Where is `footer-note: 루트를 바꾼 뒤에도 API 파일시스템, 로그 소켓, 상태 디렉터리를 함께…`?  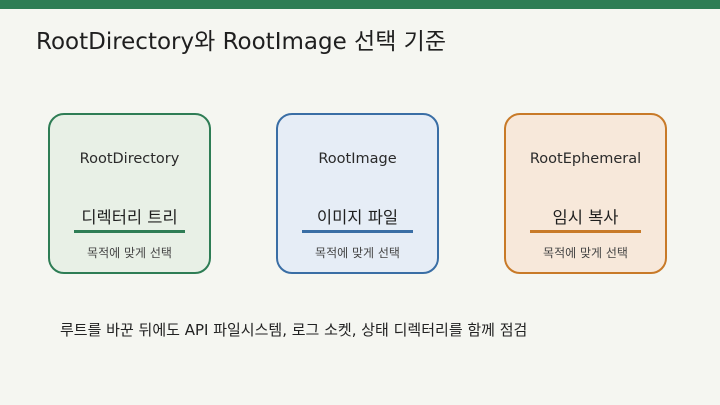
footer-note: 루트를 바꾼 뒤에도 API 파일시스템, 로그 소켓, 상태 디렉터리를 함께… is located at coordinates (294, 330).